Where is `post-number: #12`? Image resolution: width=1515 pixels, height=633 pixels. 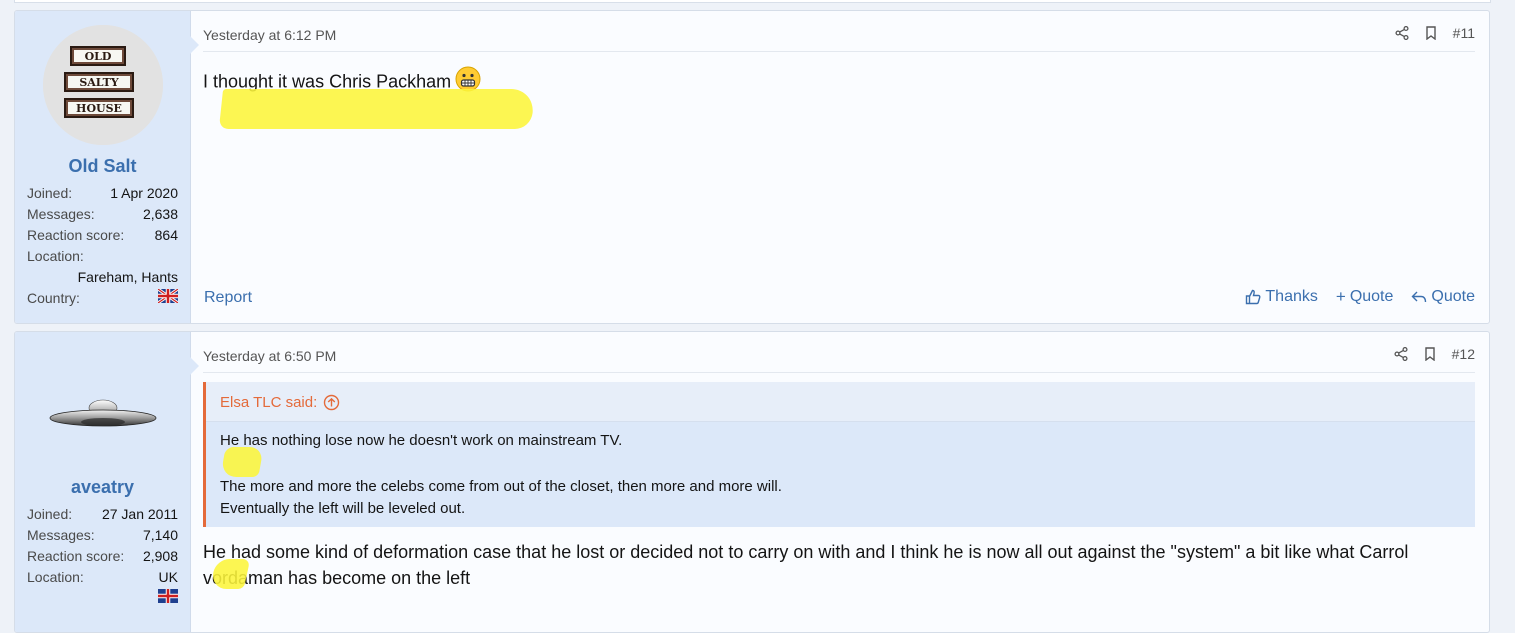 post-number: #12 is located at coordinates (1463, 354).